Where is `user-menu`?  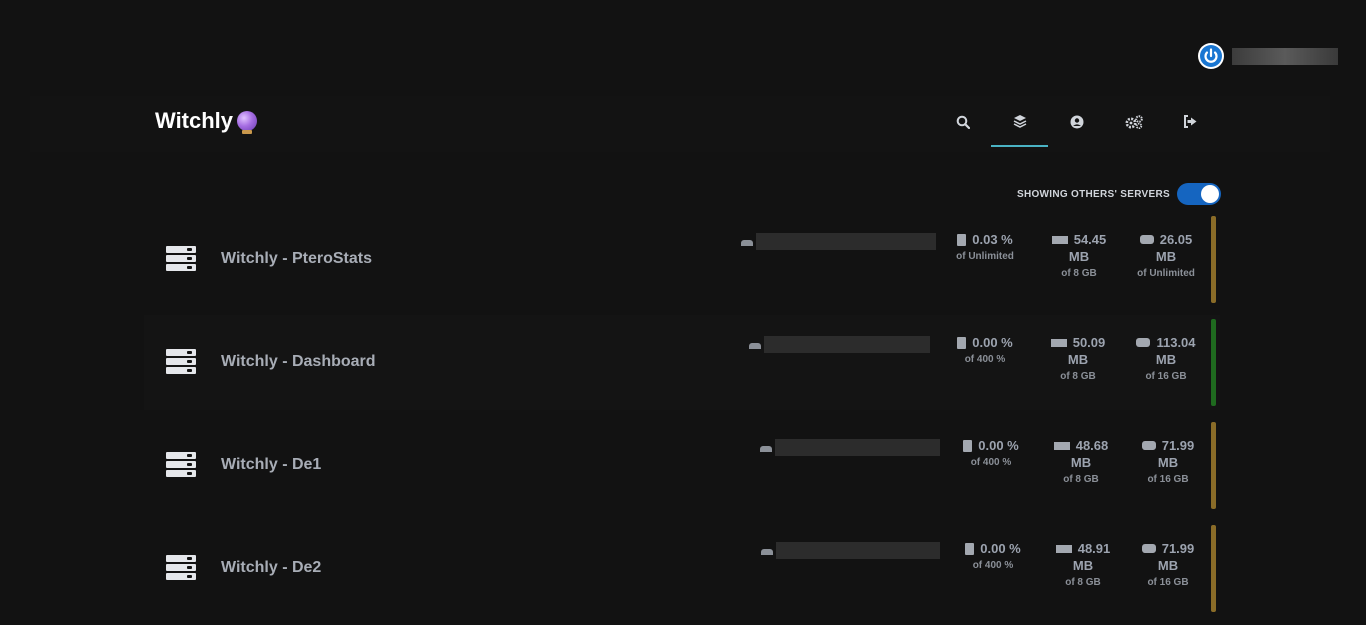
user-menu is located at coordinates (1268, 56).